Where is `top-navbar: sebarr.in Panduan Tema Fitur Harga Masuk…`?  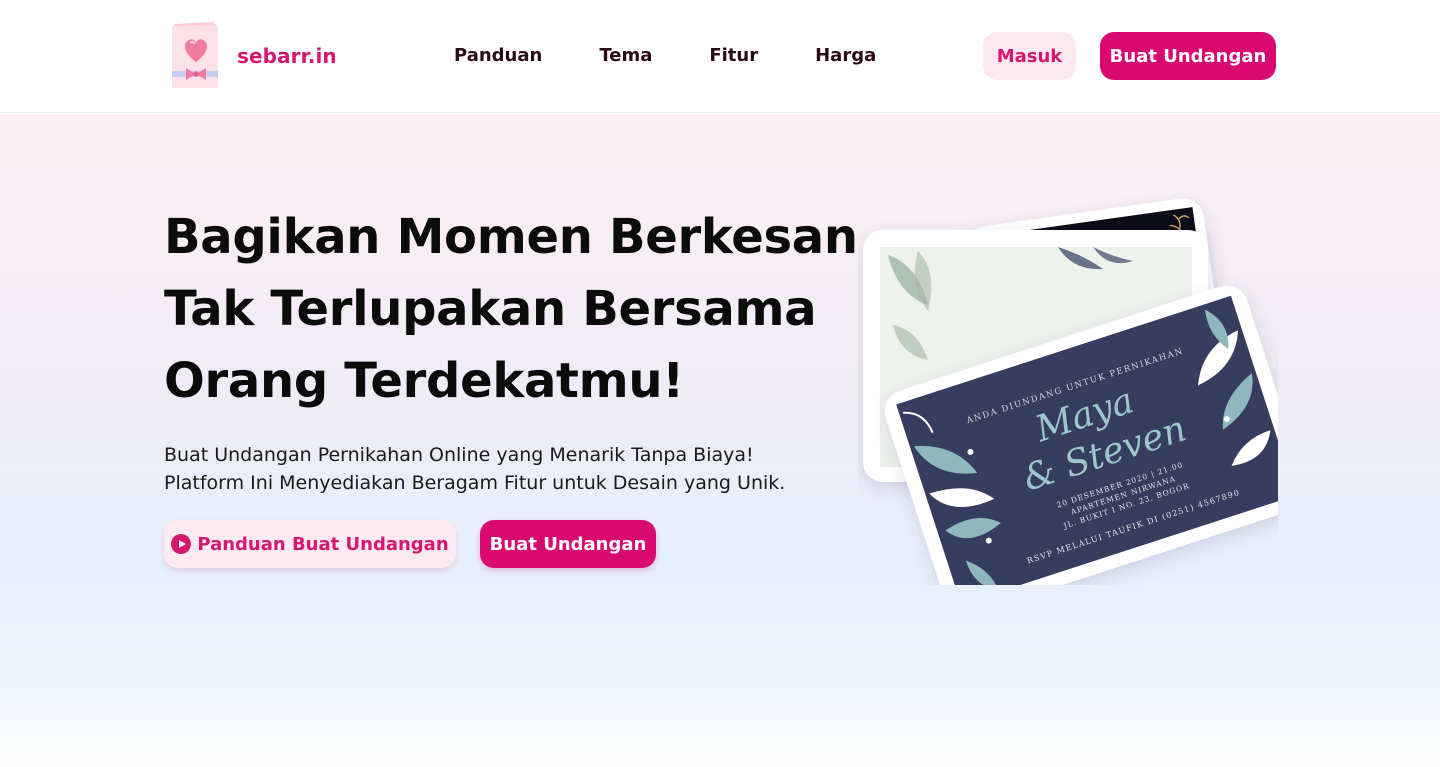
top-navbar: sebarr.in Panduan Tema Fitur Harga Masuk… is located at coordinates (720, 56).